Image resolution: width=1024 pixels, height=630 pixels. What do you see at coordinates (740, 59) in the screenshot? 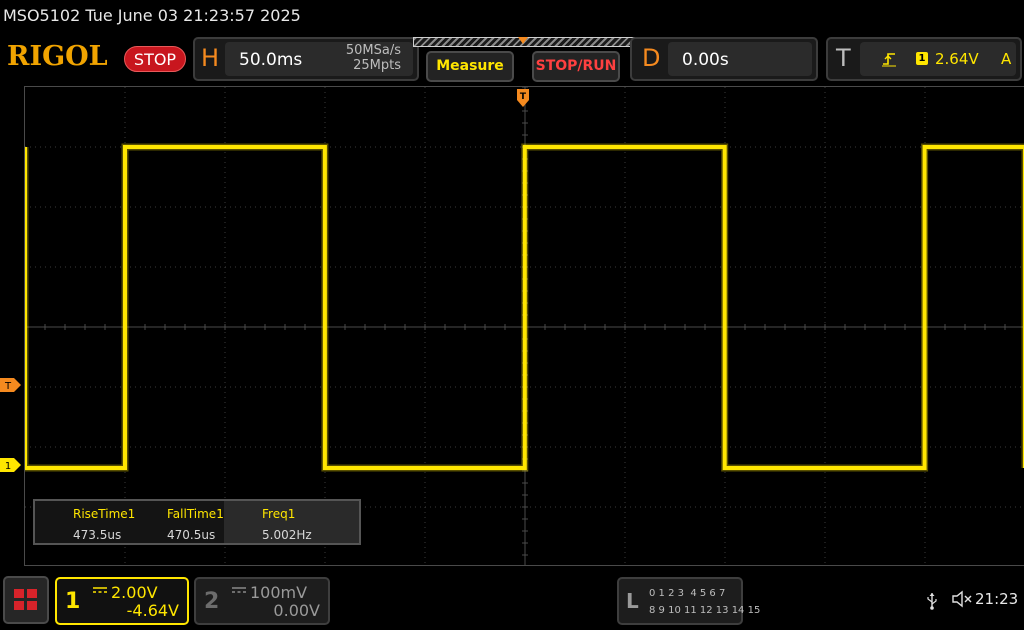
I see `delay-readout: 0.00s` at bounding box center [740, 59].